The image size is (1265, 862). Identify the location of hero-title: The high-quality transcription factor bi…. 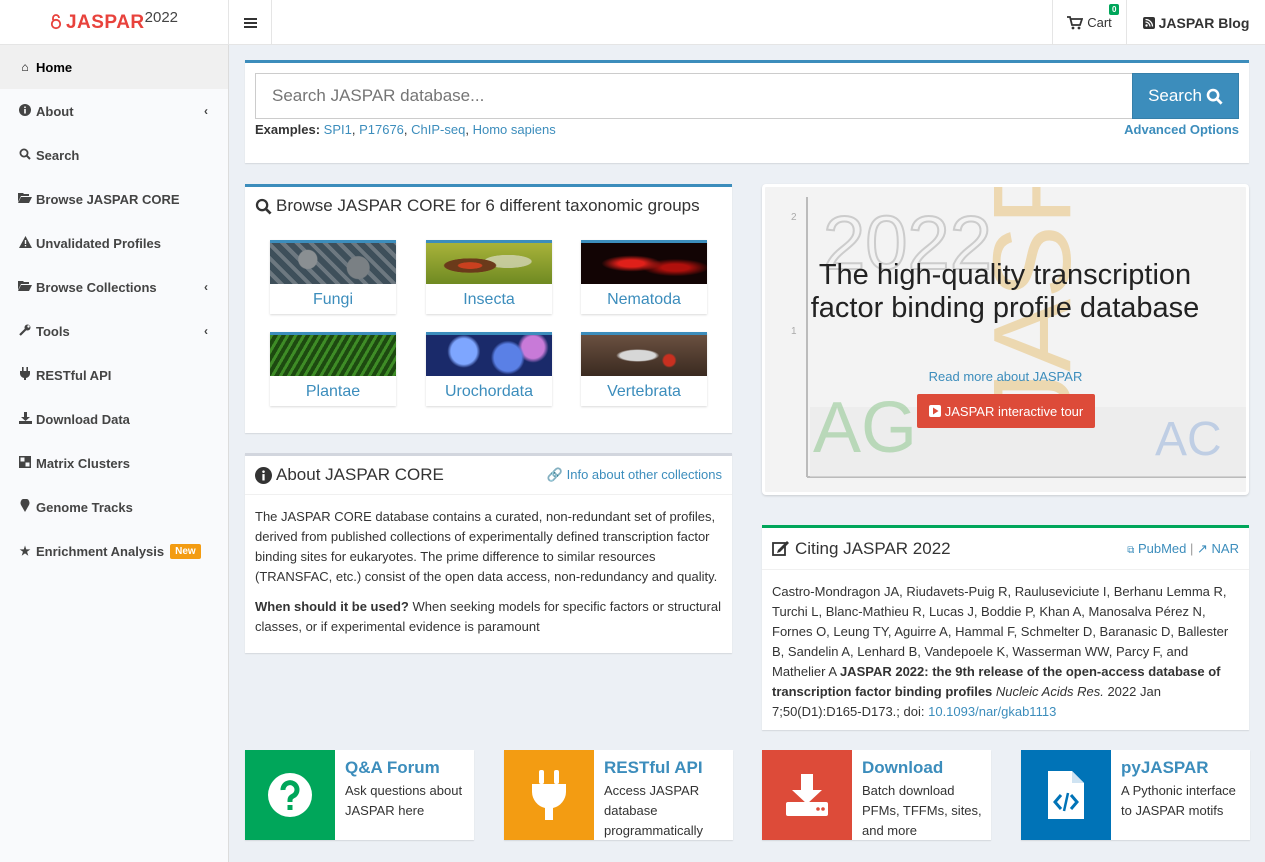
(1005, 291).